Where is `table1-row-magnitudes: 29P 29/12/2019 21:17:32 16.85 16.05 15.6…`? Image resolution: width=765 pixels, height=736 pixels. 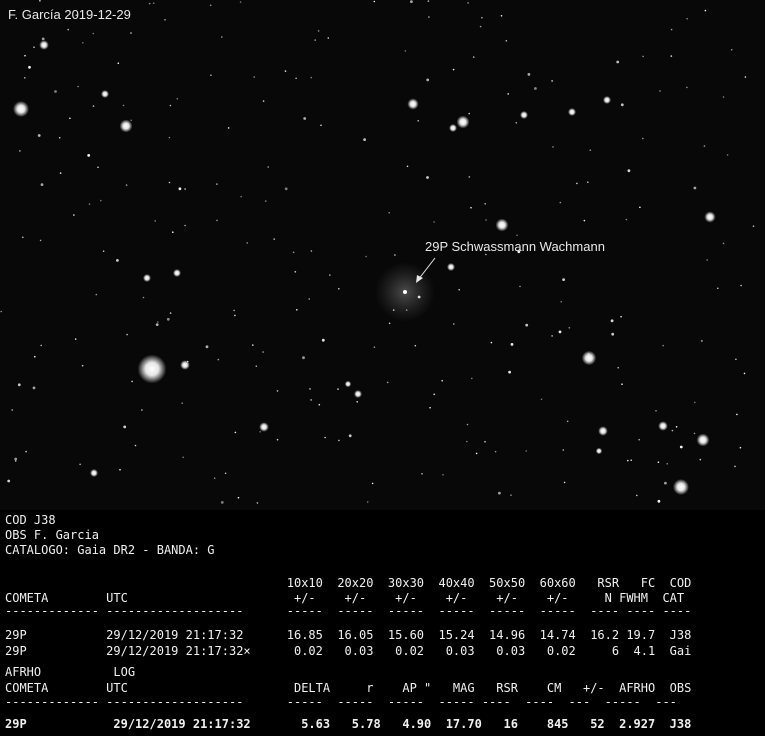
table1-row-magnitudes: 29P 29/12/2019 21:17:32 16.85 16.05 15.6… is located at coordinates (348, 635).